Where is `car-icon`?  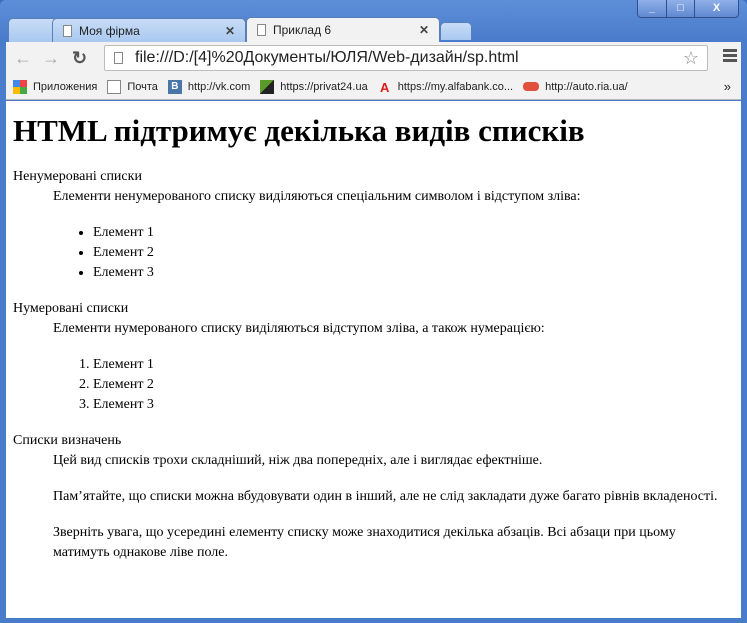 car-icon is located at coordinates (531, 86).